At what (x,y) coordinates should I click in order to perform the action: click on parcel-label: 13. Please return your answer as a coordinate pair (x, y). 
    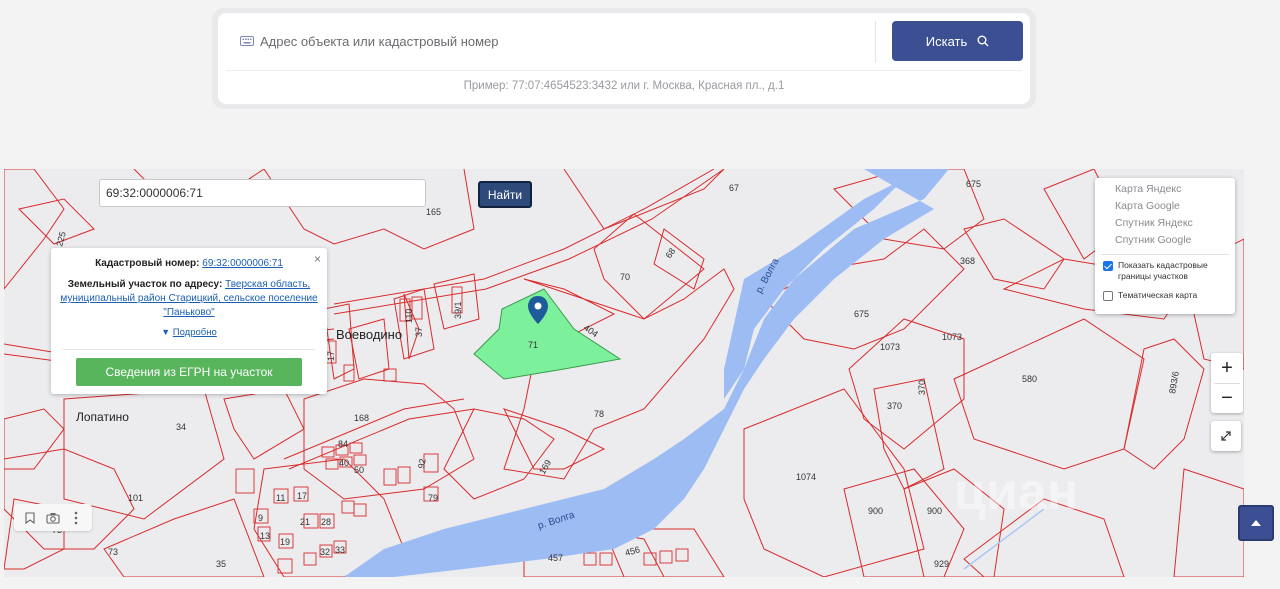
    Looking at the image, I should click on (265, 536).